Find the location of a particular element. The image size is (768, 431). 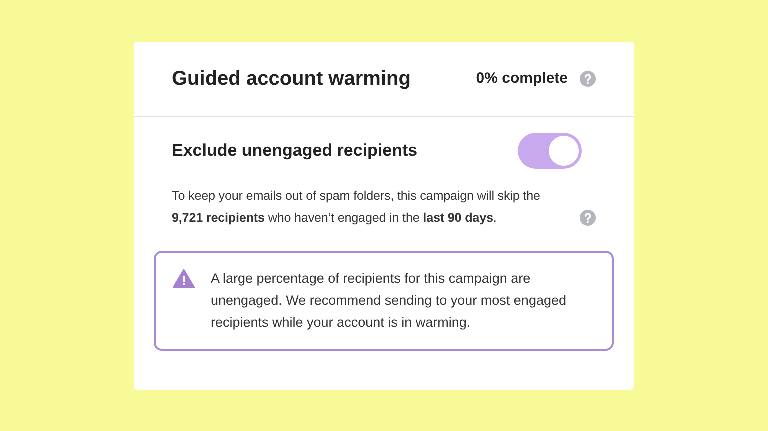

setting-label: Exclude unengaged recipients is located at coordinates (295, 151).